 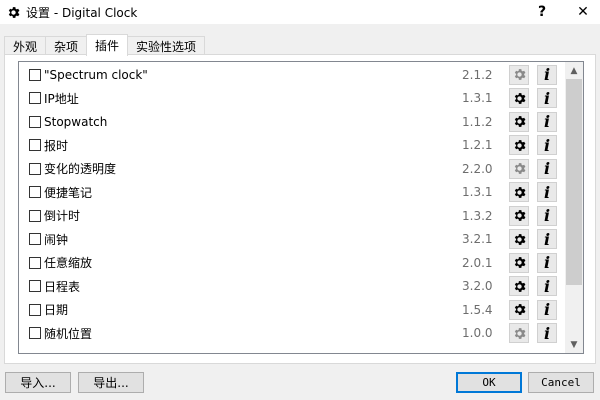 What do you see at coordinates (56, 310) in the screenshot?
I see `plugin-name: 日期` at bounding box center [56, 310].